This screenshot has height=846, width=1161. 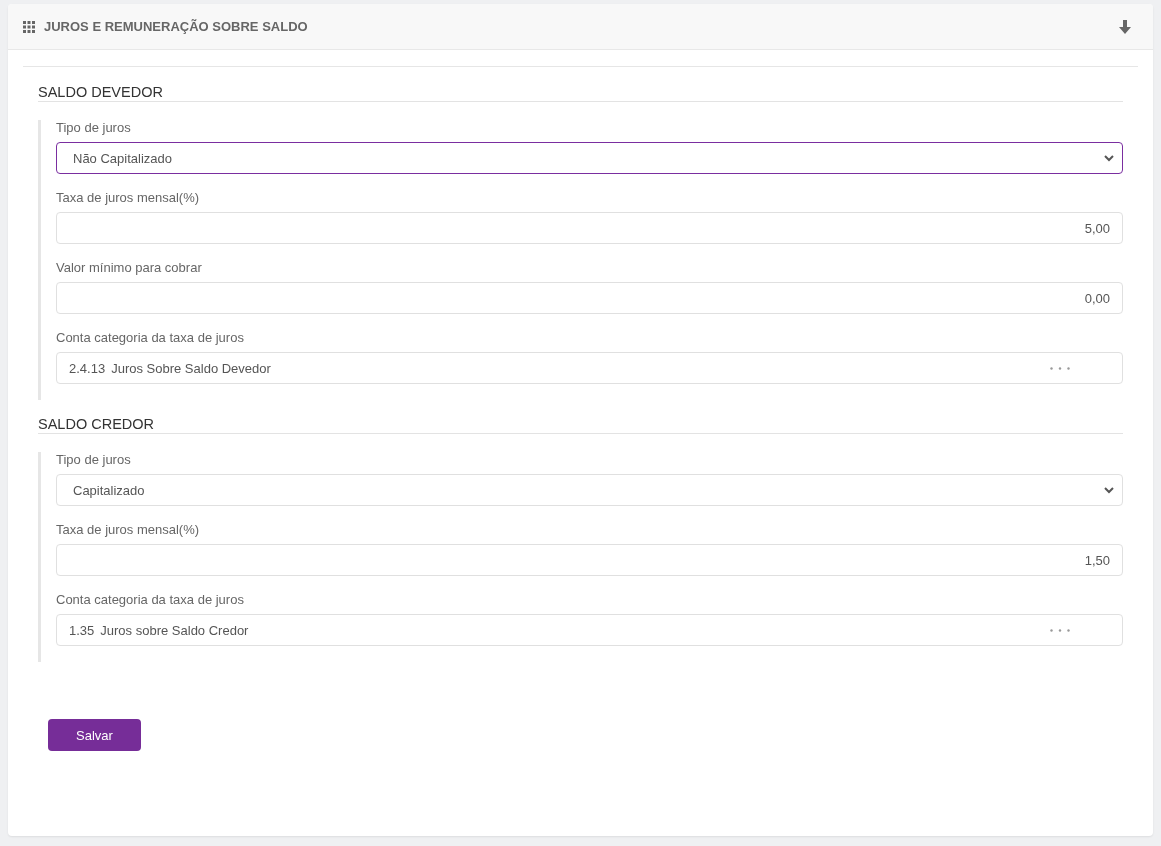 What do you see at coordinates (580, 92) in the screenshot?
I see `section-title: SALDO DEVEDOR` at bounding box center [580, 92].